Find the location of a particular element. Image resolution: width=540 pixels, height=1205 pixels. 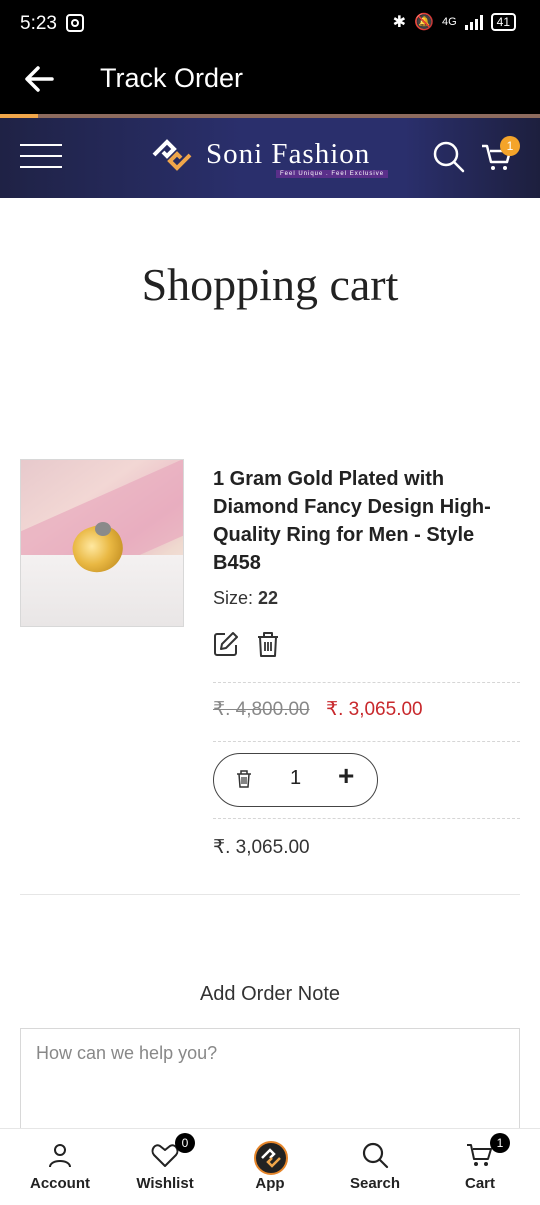

logo-text: Soni Fashion is located at coordinates (288, 154).